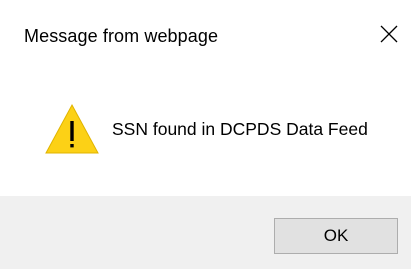 This screenshot has height=269, width=411. What do you see at coordinates (121, 36) in the screenshot?
I see `dialog-title: Message from webpage` at bounding box center [121, 36].